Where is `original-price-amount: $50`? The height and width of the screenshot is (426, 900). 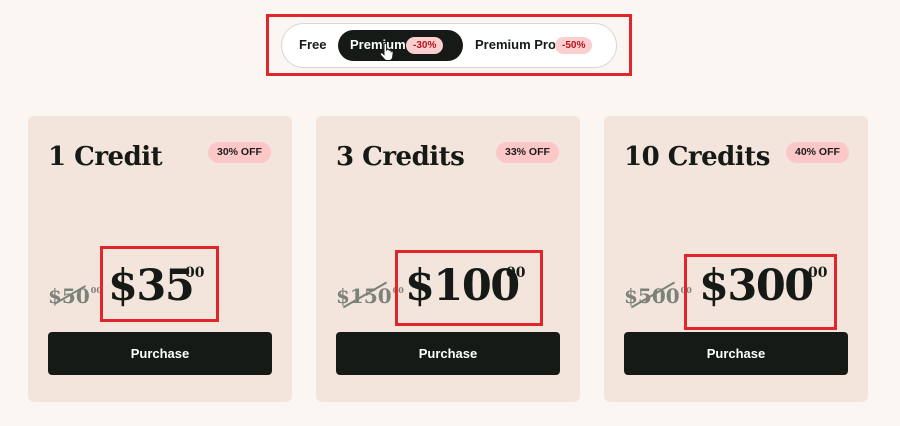
original-price-amount: $50 is located at coordinates (69, 296).